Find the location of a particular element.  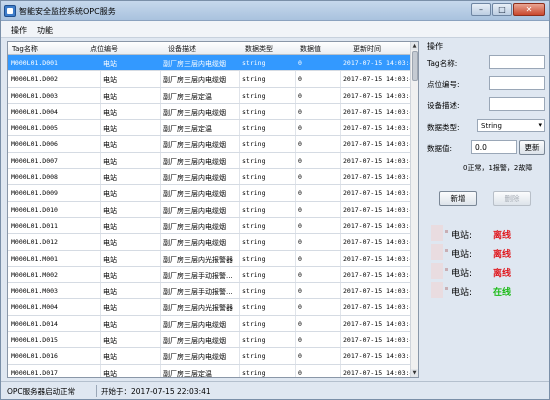

minimize-button: – is located at coordinates (481, 9).